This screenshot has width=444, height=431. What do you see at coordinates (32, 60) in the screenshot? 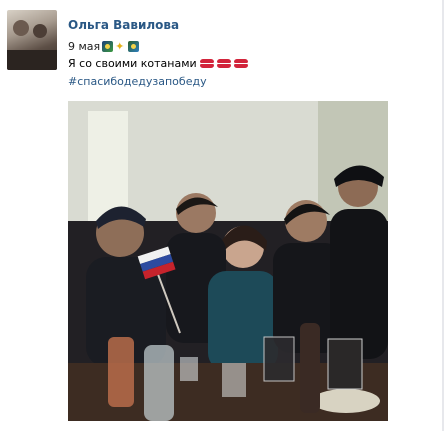
I see `avatar-shadow` at bounding box center [32, 60].